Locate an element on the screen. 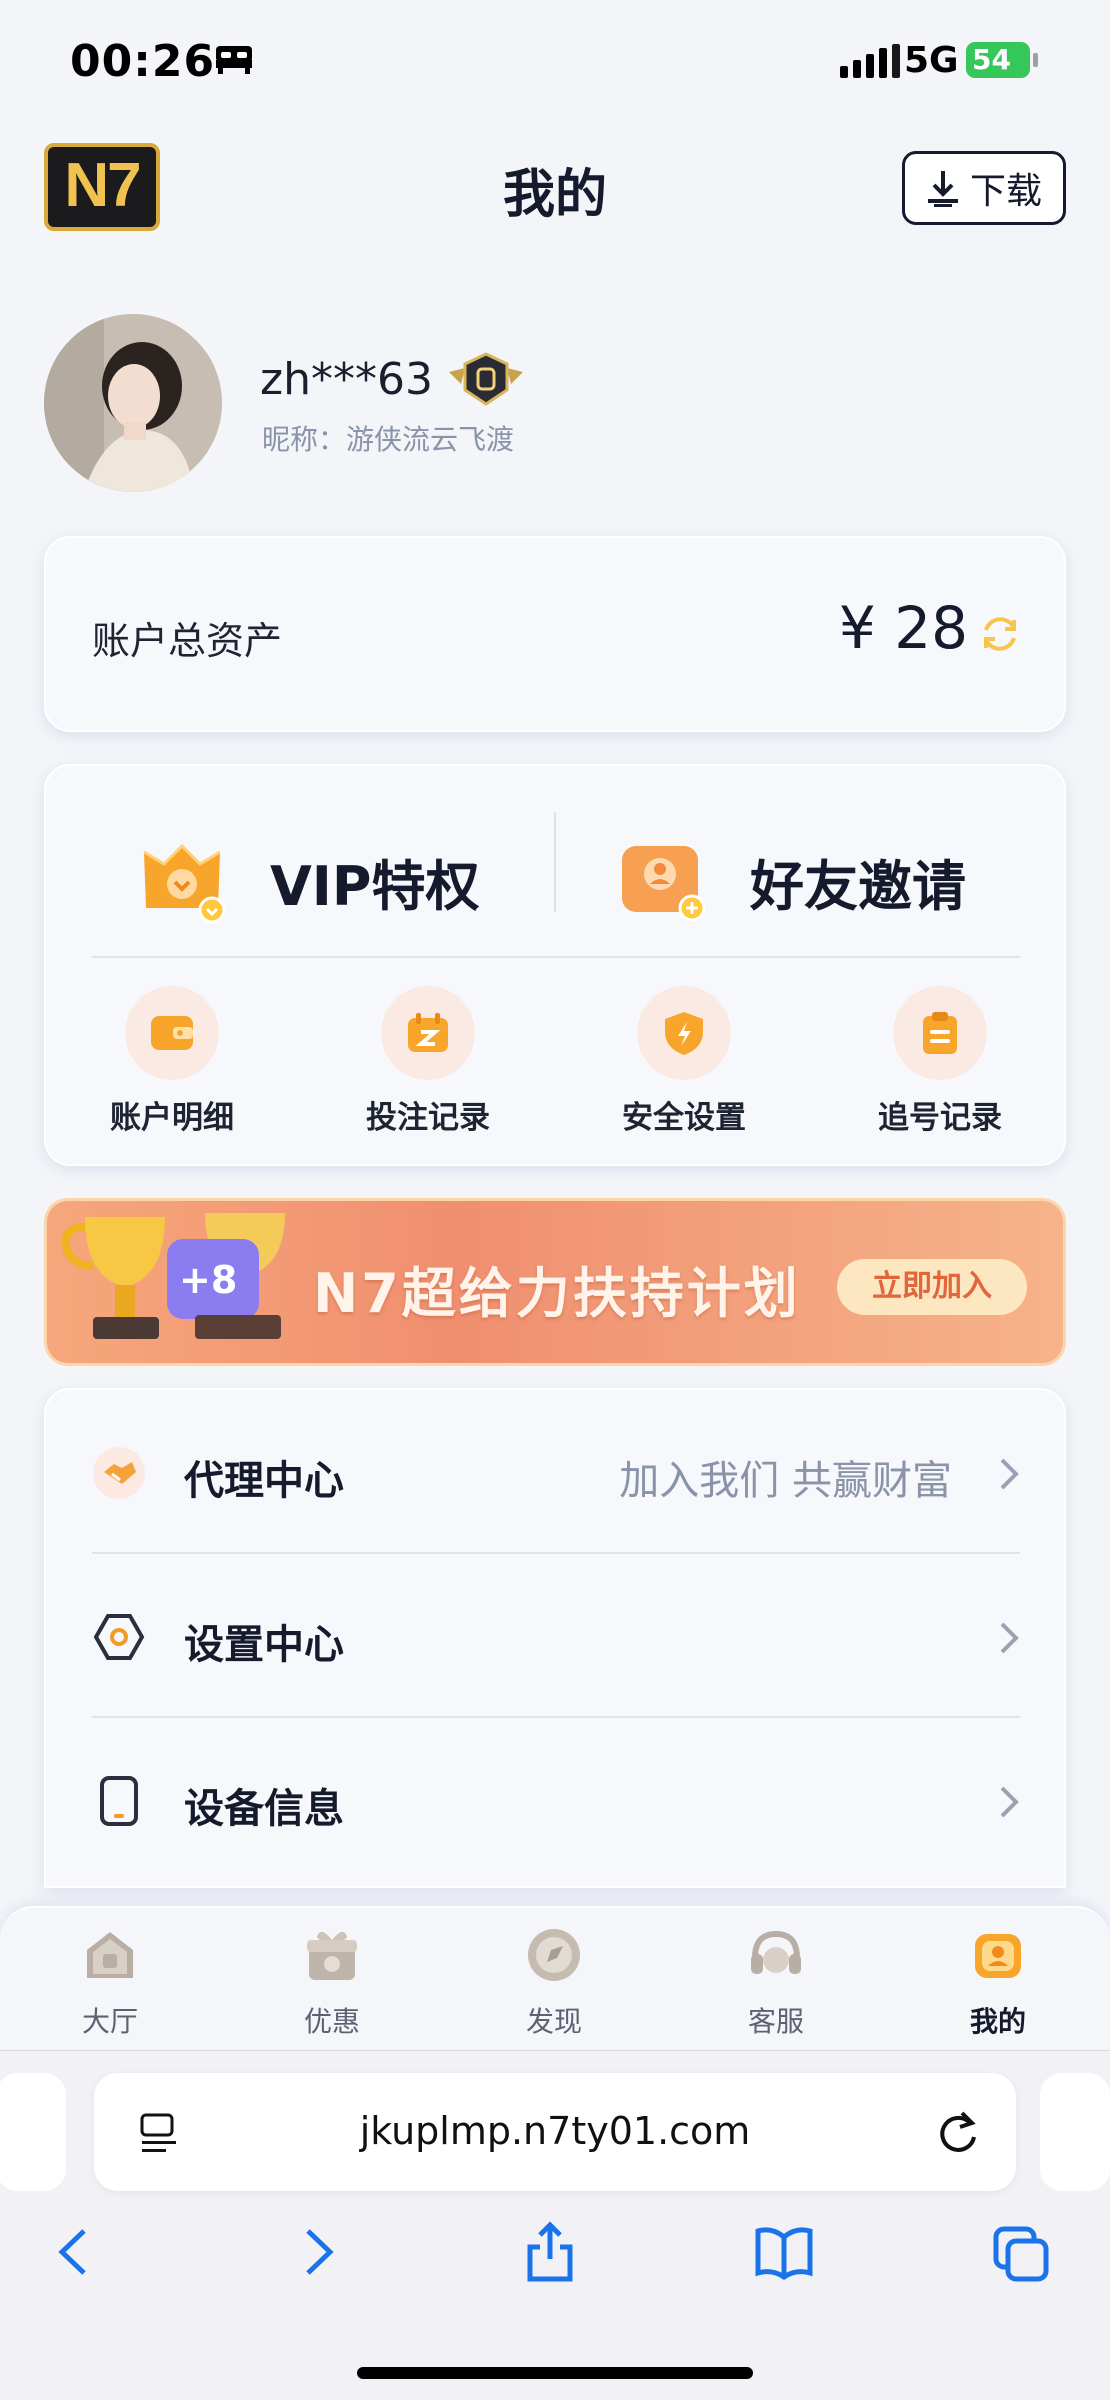  invite-friends-button: 好友邀请 is located at coordinates (792, 881).